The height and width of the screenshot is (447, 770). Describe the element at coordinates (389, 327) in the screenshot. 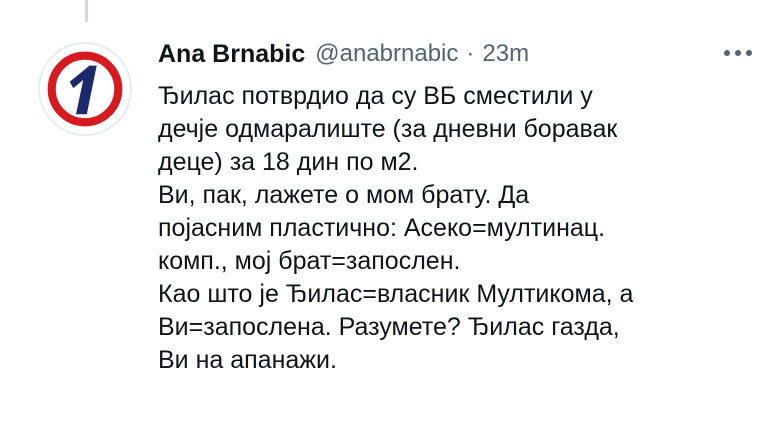

I see `tweet-text-line: Ви=запослена. Разумете? Ђилас газда,` at that location.